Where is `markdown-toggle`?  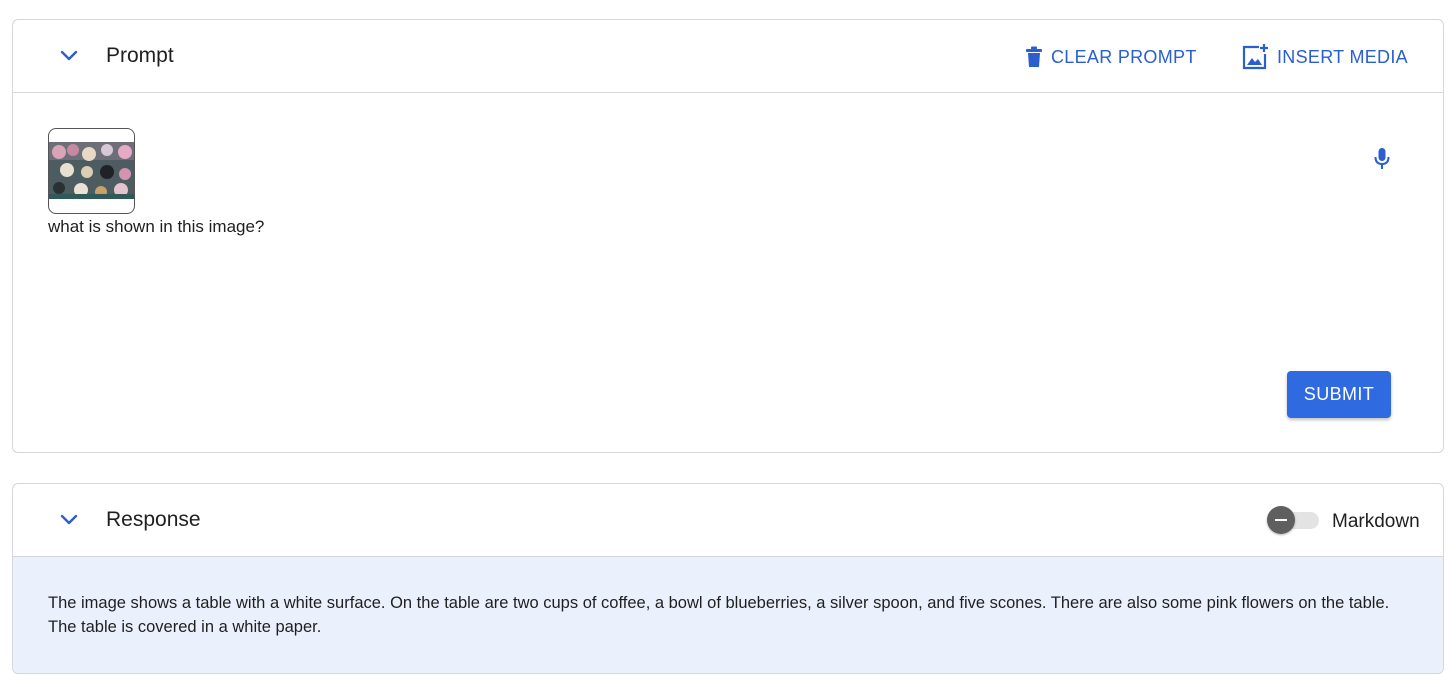 markdown-toggle is located at coordinates (1294, 520).